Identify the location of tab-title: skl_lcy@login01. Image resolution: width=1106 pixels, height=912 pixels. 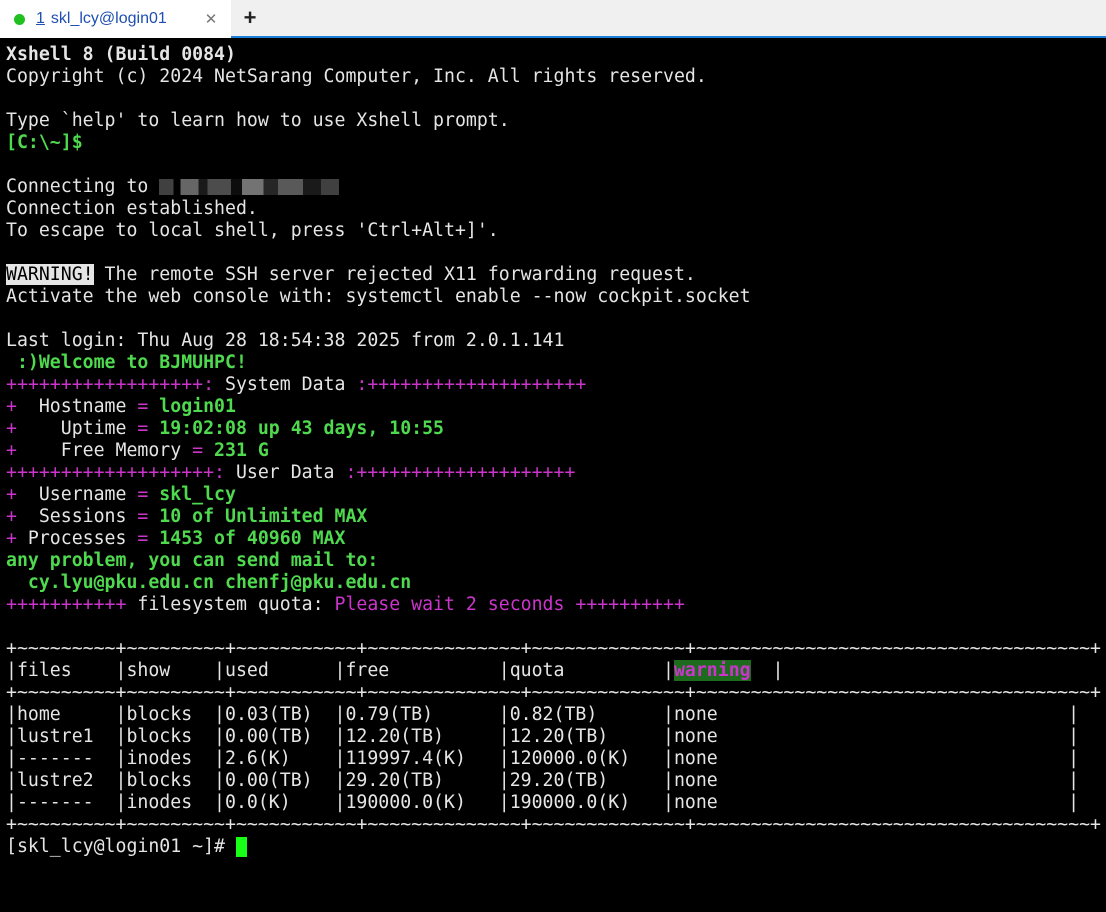
(108, 18).